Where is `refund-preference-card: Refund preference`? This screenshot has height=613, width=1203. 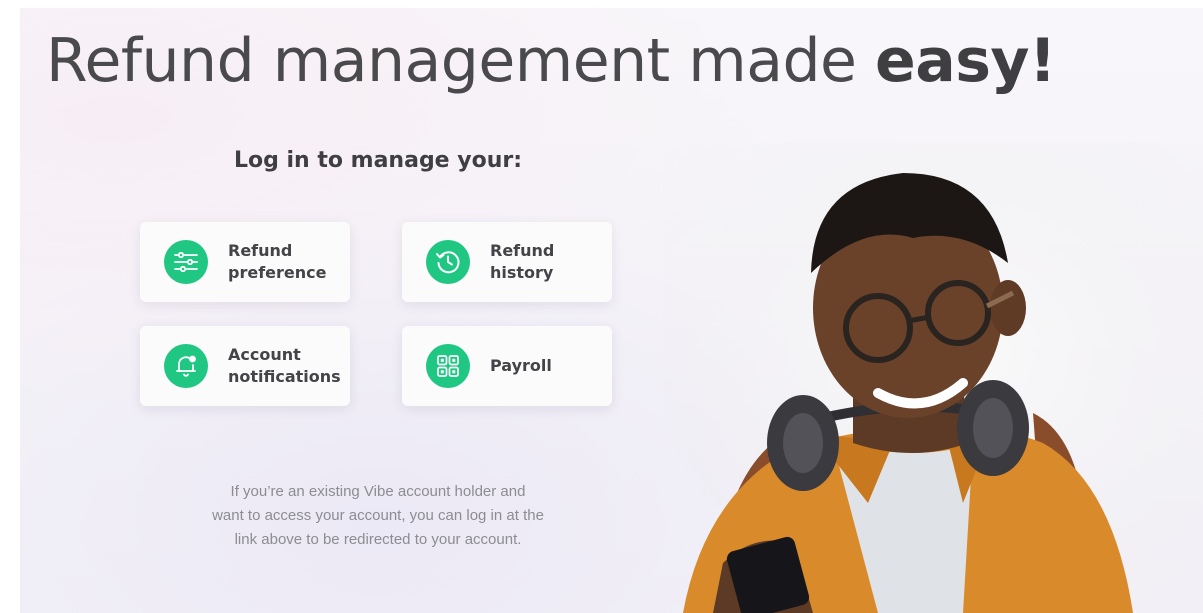 refund-preference-card: Refund preference is located at coordinates (245, 262).